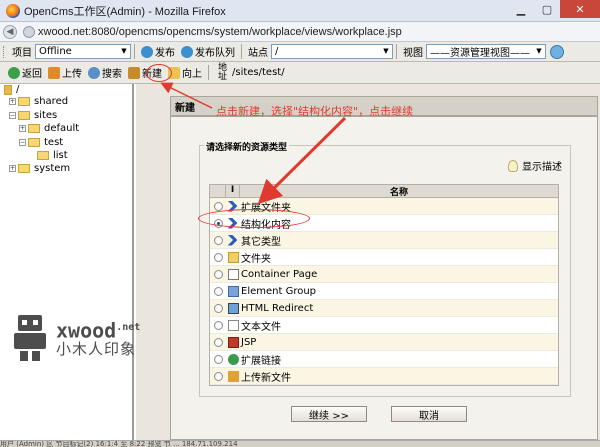 This screenshot has width=600, height=447. What do you see at coordinates (215, 53) in the screenshot?
I see `publish-queue-label: 发布队列` at bounding box center [215, 53].